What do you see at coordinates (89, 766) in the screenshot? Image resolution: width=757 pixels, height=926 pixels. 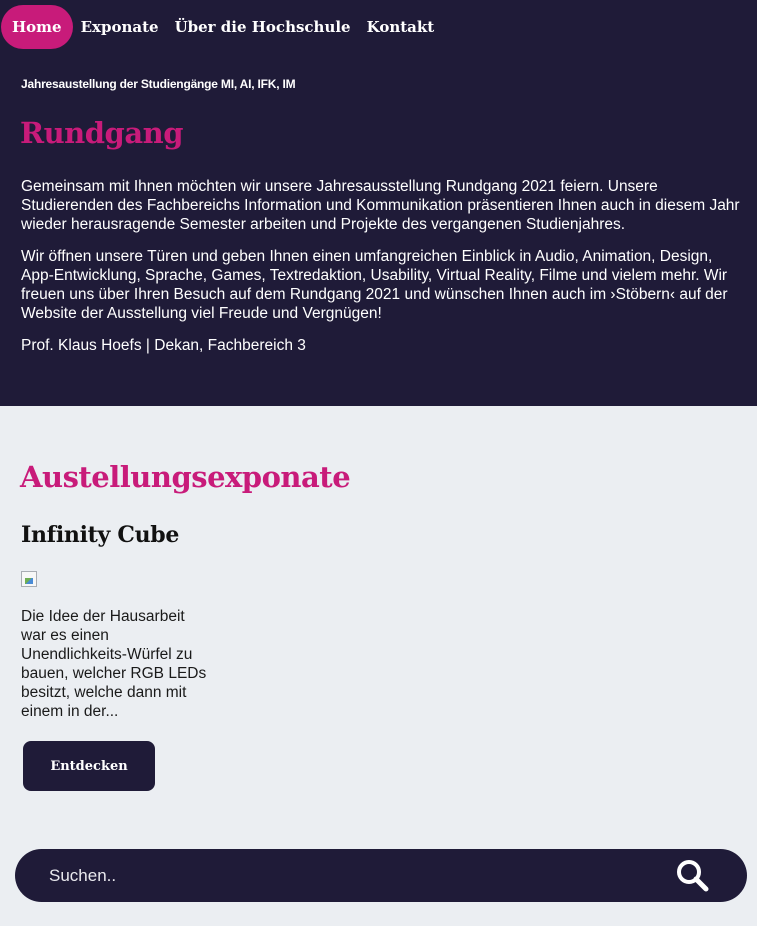 I see `discover-button: Entdecken` at bounding box center [89, 766].